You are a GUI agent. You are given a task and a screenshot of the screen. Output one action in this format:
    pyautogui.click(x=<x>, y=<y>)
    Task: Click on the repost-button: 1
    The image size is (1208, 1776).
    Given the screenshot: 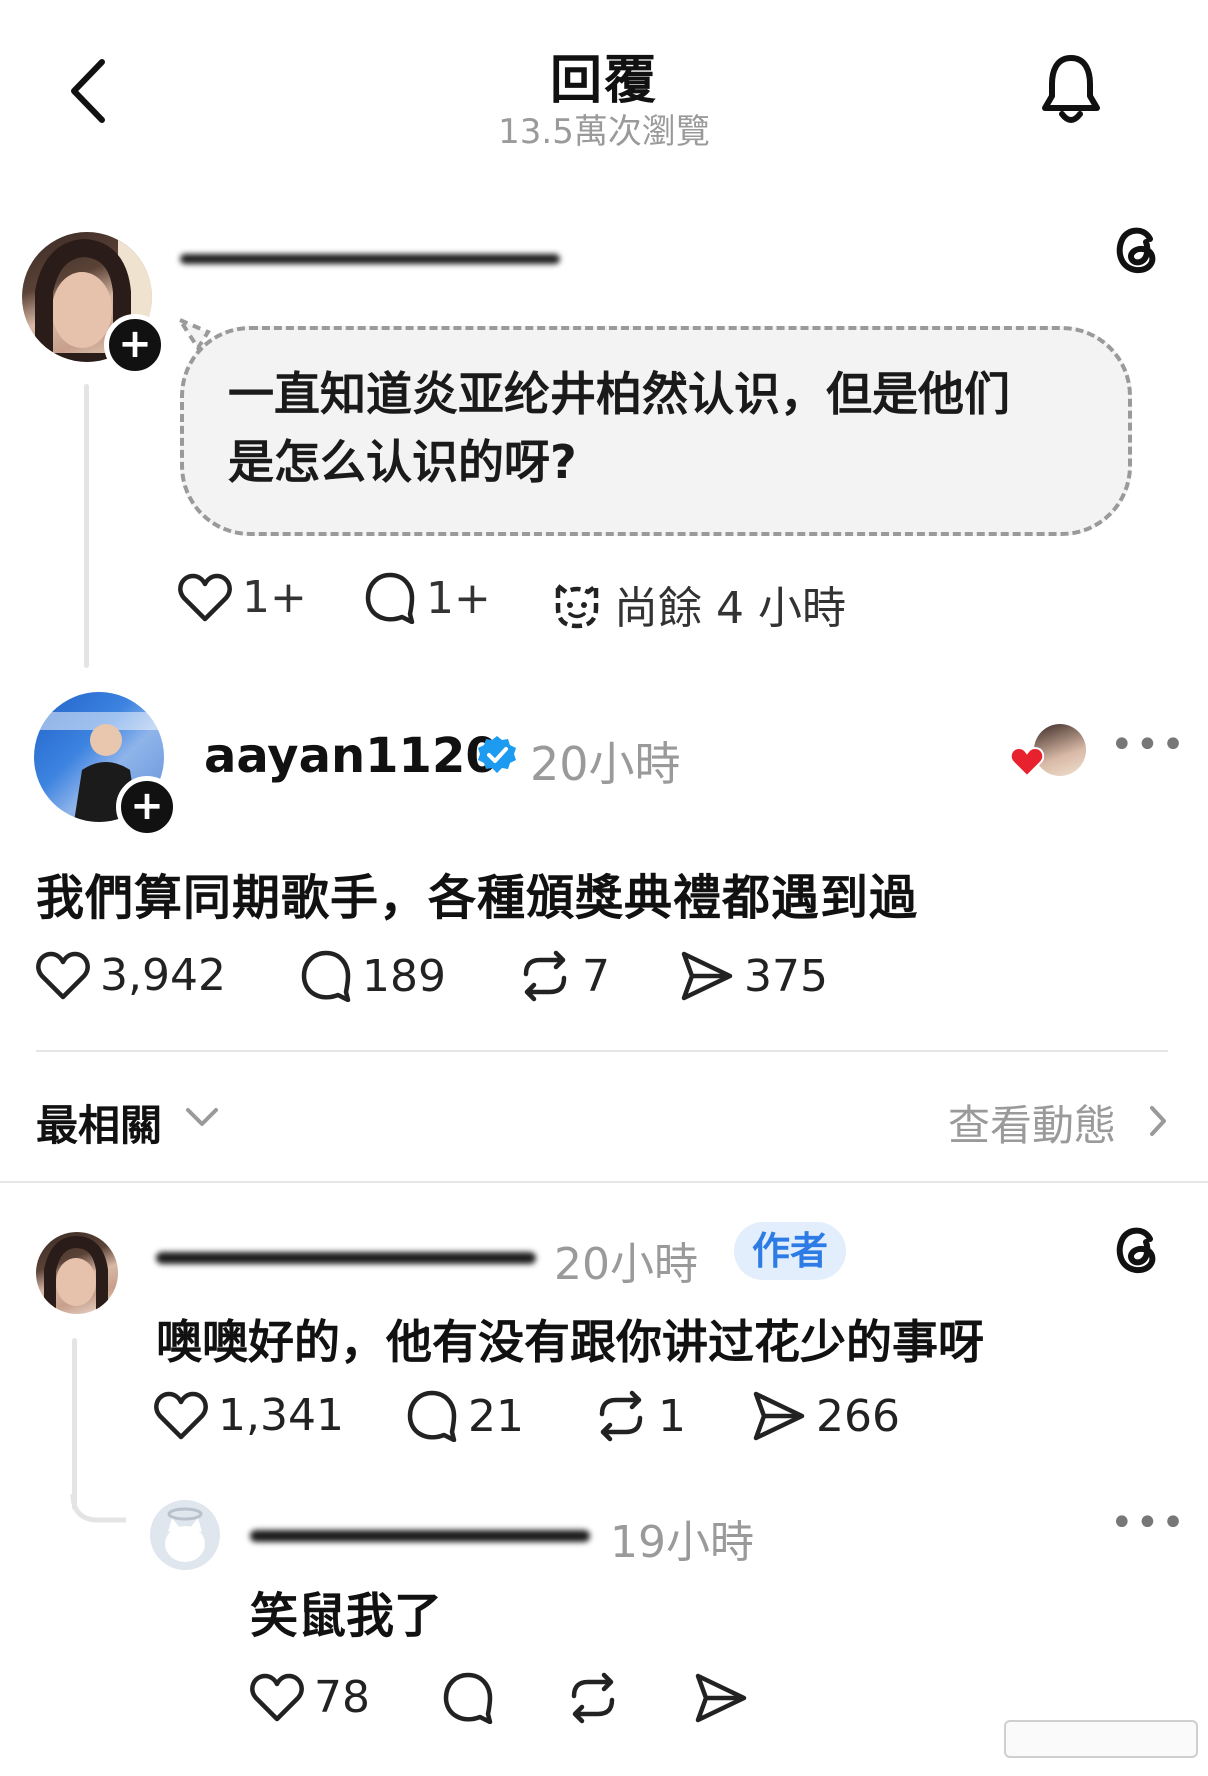 What is the action you would take?
    pyautogui.click(x=640, y=1416)
    